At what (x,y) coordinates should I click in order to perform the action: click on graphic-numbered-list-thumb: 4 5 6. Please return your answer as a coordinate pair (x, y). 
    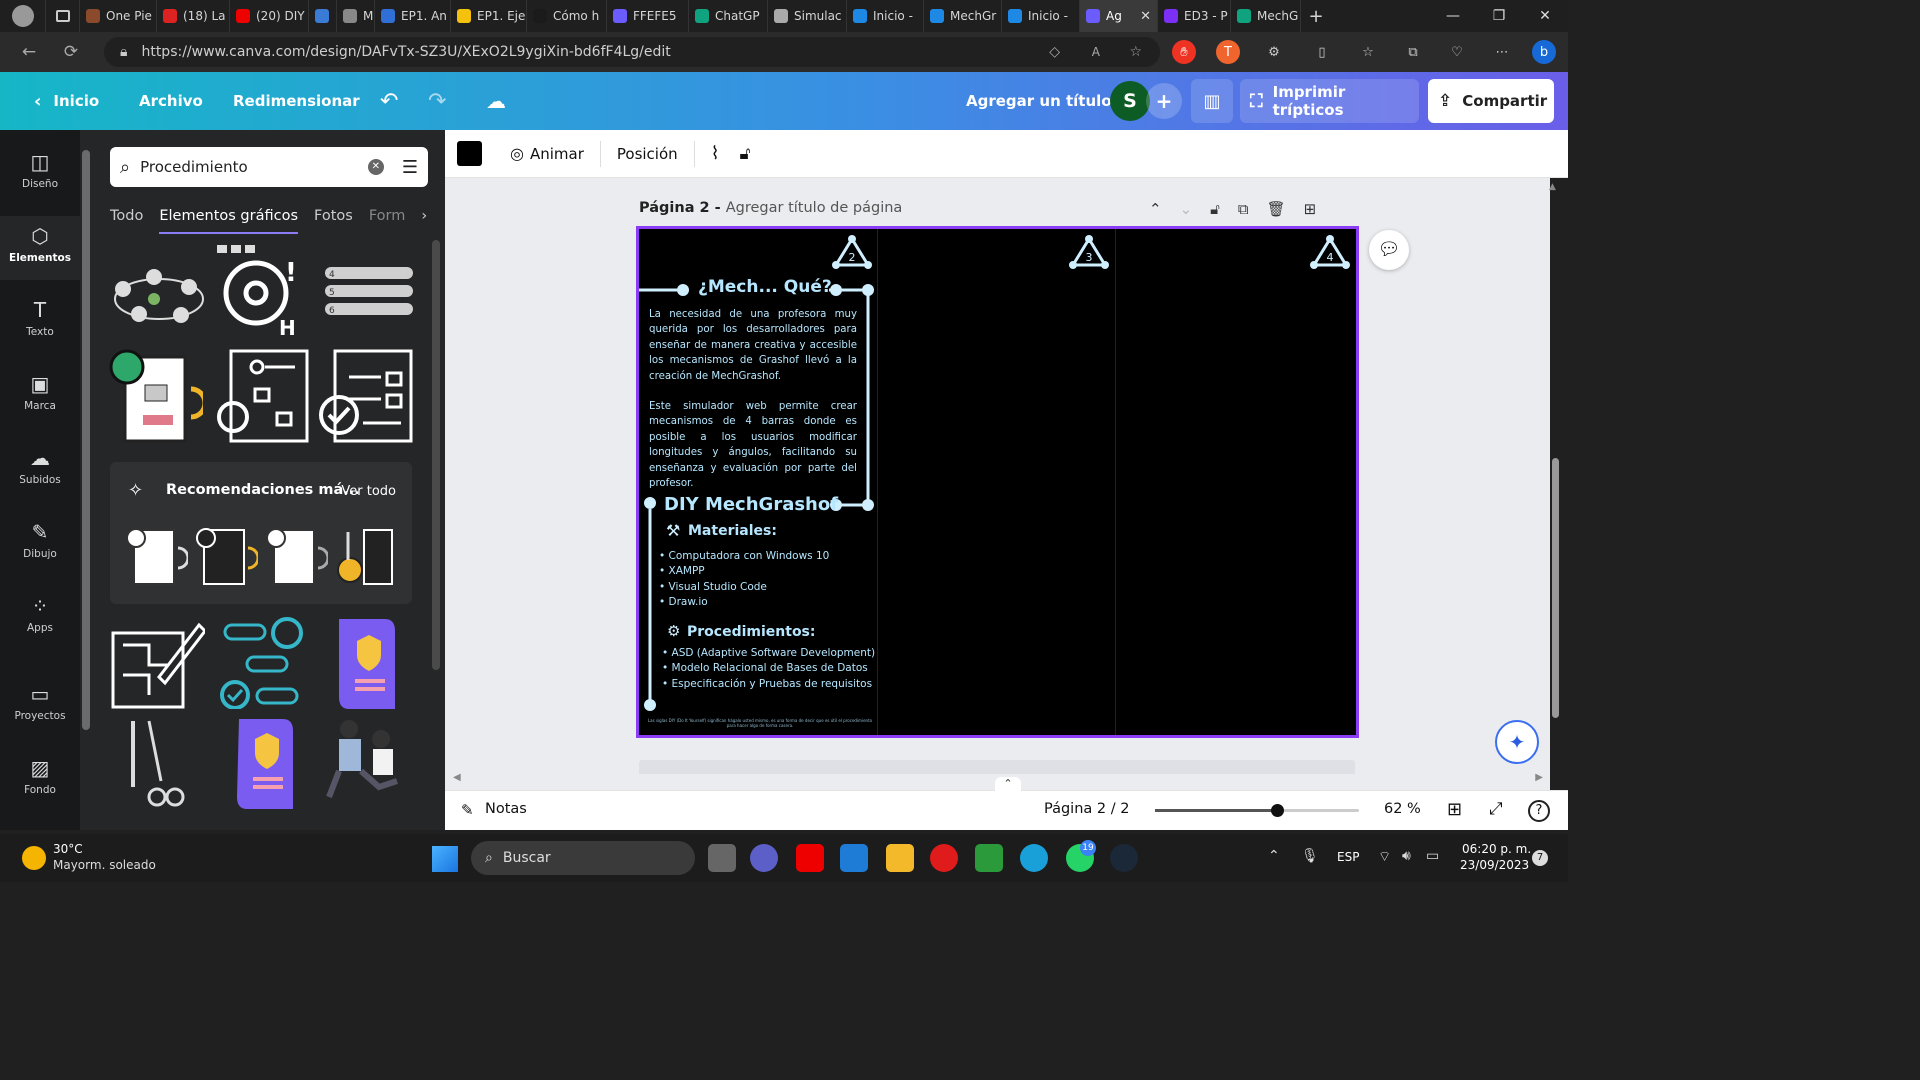
    Looking at the image, I should click on (366, 291).